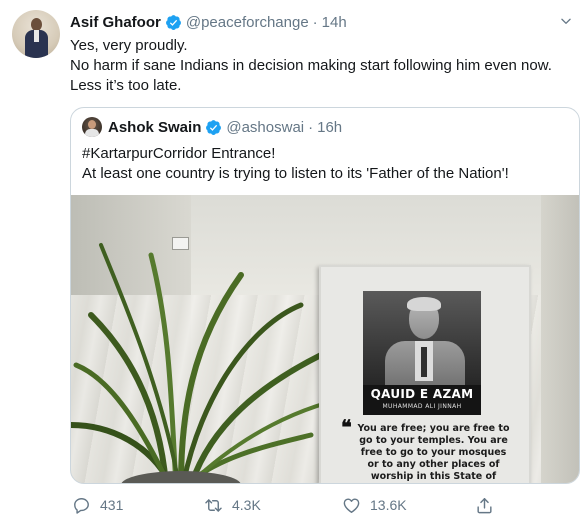 Image resolution: width=584 pixels, height=529 pixels. What do you see at coordinates (388, 505) in the screenshot?
I see `like-count: 13.6K` at bounding box center [388, 505].